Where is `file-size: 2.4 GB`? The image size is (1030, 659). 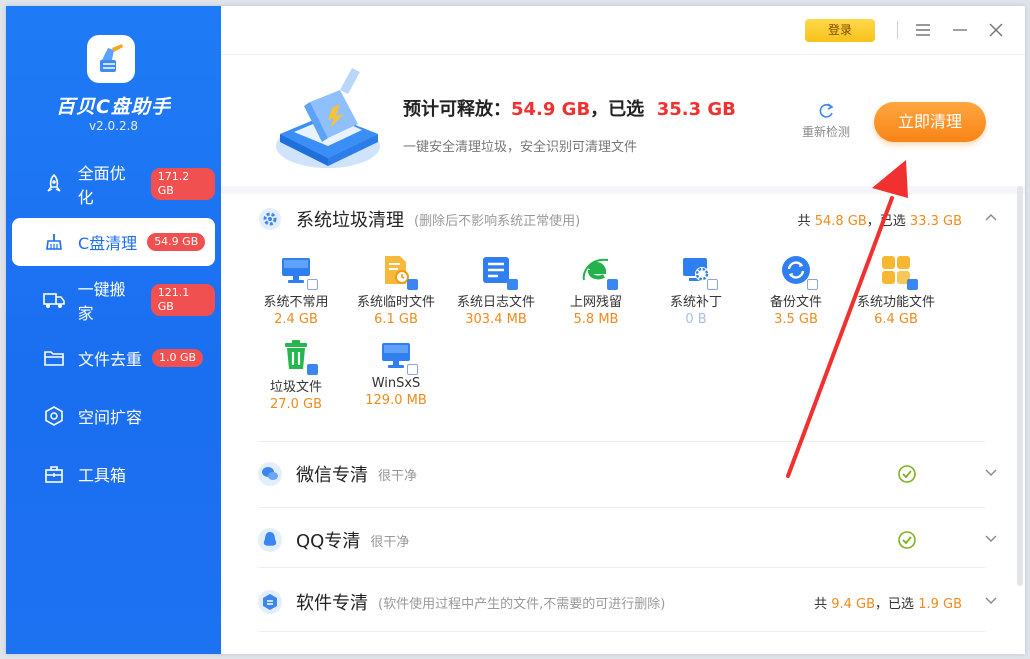 file-size: 2.4 GB is located at coordinates (296, 319).